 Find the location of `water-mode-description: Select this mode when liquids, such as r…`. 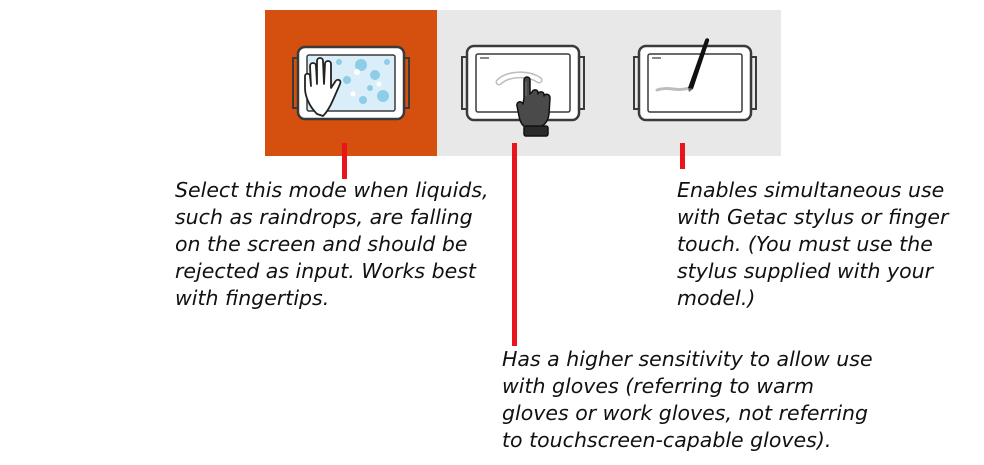

water-mode-description: Select this mode when liquids, such as r… is located at coordinates (332, 244).